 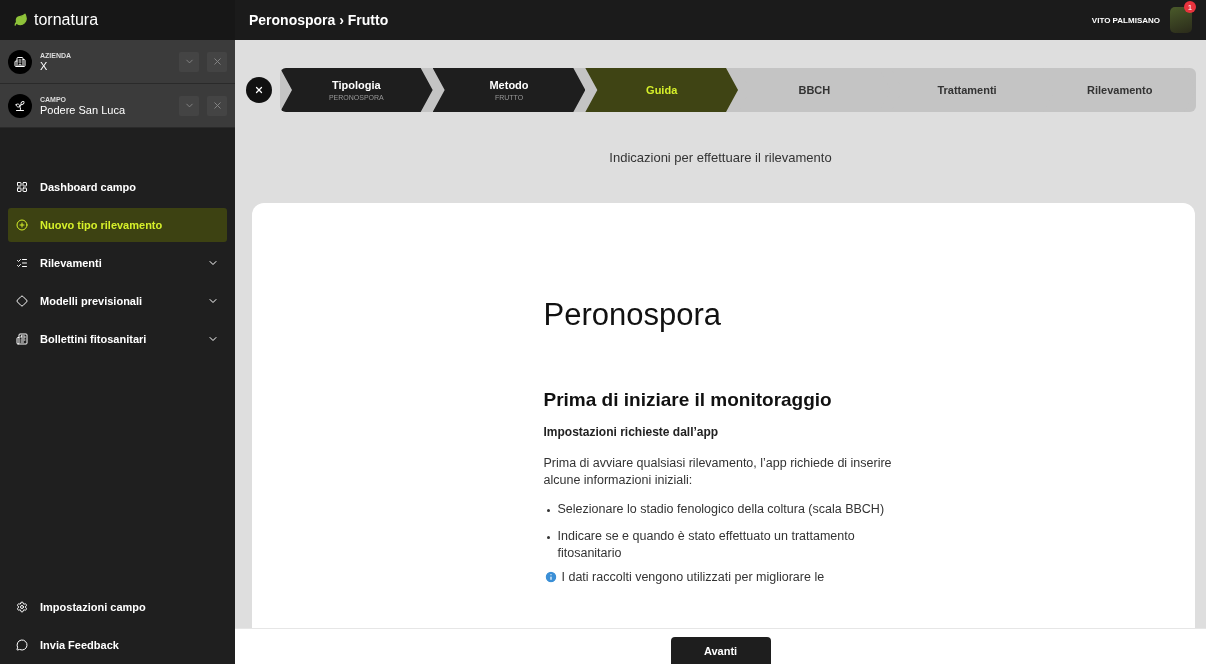 What do you see at coordinates (718, 472) in the screenshot?
I see `guide-paragraph: Prima di avviare qualsiasi rilevamento, l’app richiede di inserire alcune informazioni iniziali:` at bounding box center [718, 472].